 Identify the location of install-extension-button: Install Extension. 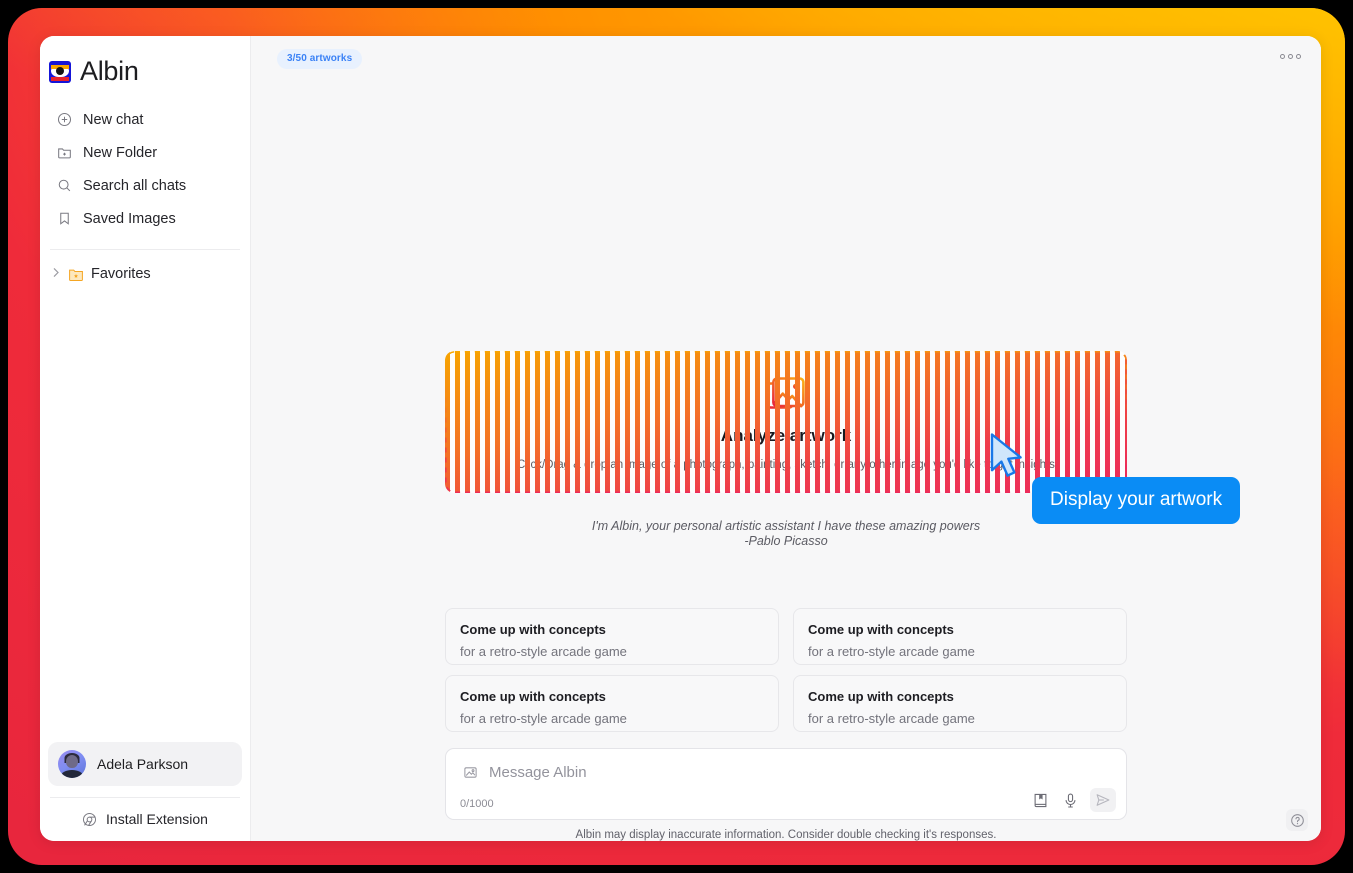
(145, 814).